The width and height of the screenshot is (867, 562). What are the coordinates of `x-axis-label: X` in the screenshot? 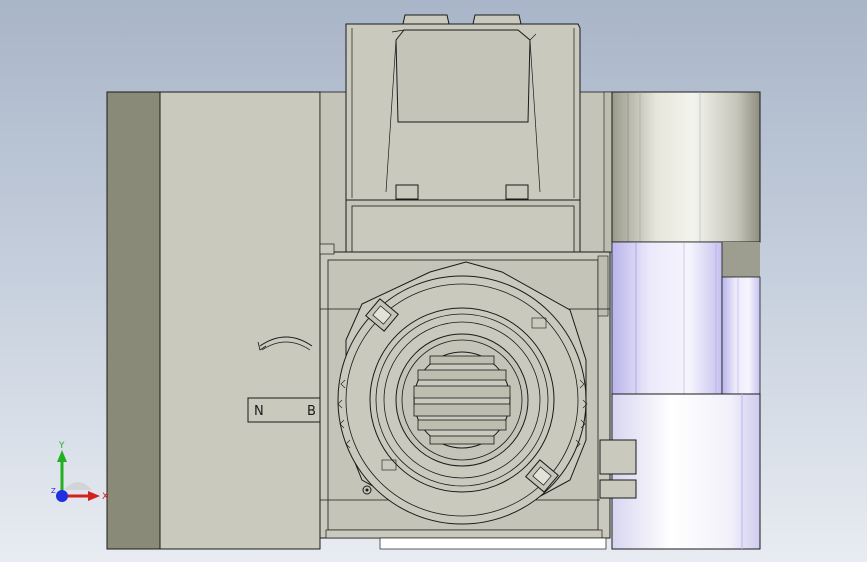 It's located at (105, 497).